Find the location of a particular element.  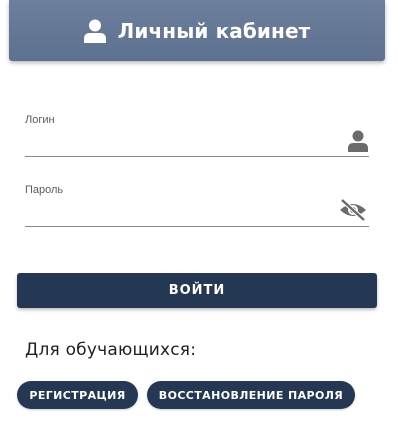

register-button: РЕГИСТРАЦИЯ is located at coordinates (77, 395).